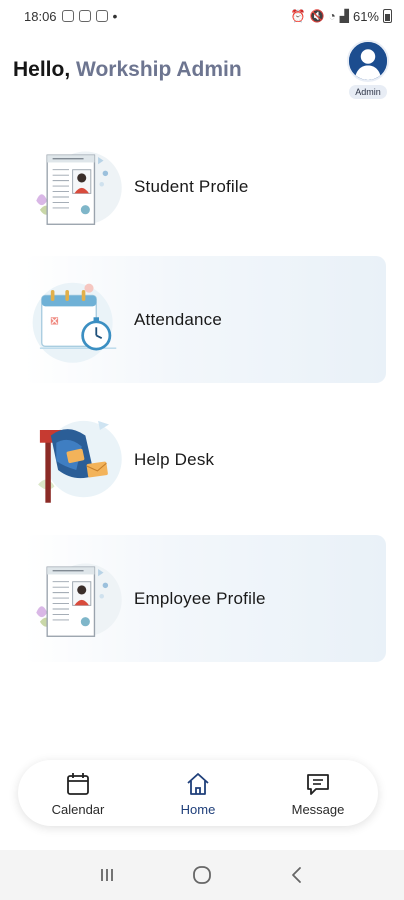  I want to click on status-left: 18:06 •, so click(70, 16).